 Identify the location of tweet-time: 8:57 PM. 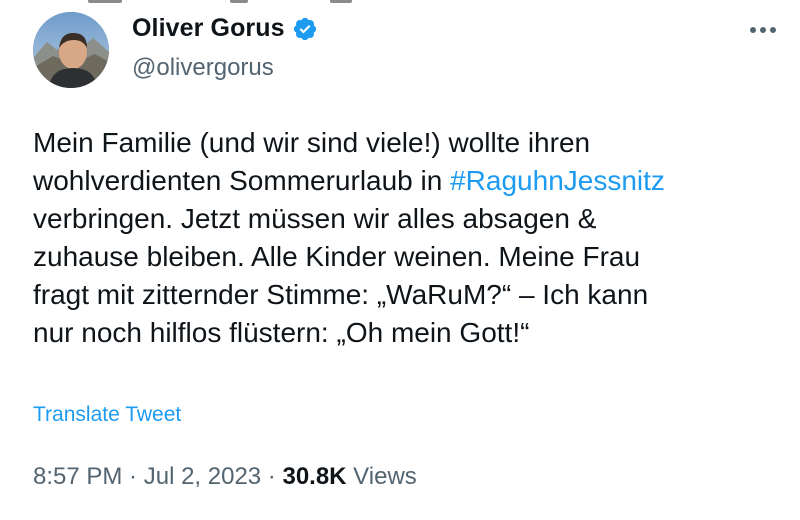
(77, 477).